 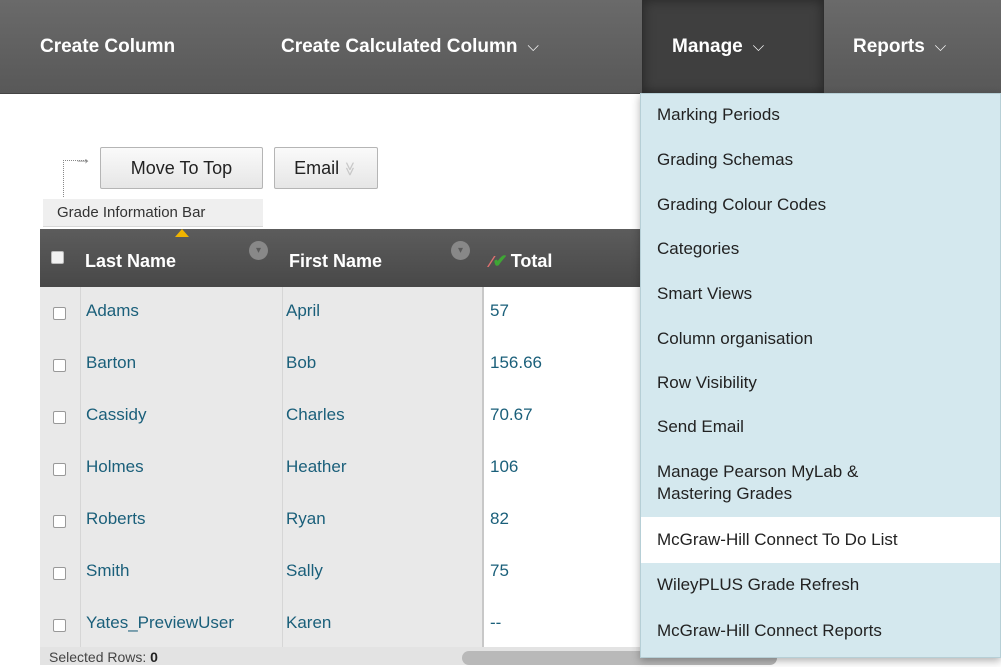 What do you see at coordinates (460, 250) in the screenshot?
I see `first-name-options-icon: ▾` at bounding box center [460, 250].